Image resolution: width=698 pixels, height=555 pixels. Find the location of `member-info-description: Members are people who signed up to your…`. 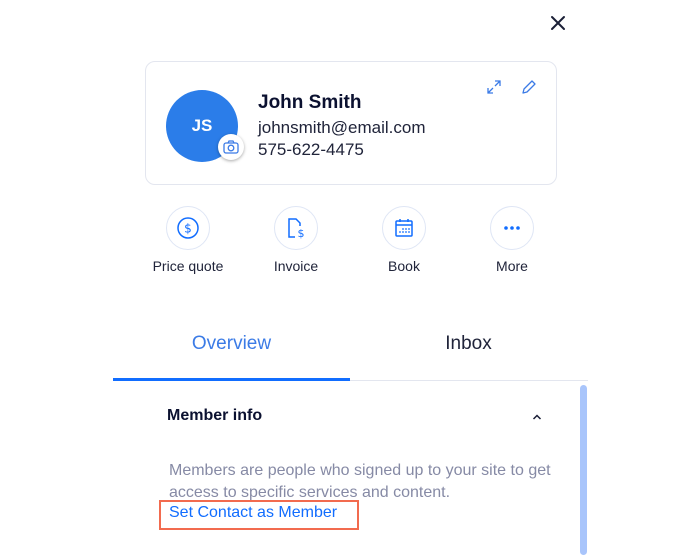

member-info-description: Members are people who signed up to your… is located at coordinates (360, 481).